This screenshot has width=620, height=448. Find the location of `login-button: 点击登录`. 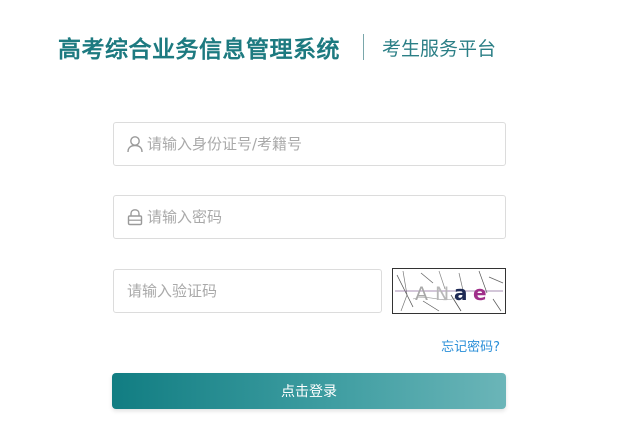

login-button: 点击登录 is located at coordinates (309, 391).